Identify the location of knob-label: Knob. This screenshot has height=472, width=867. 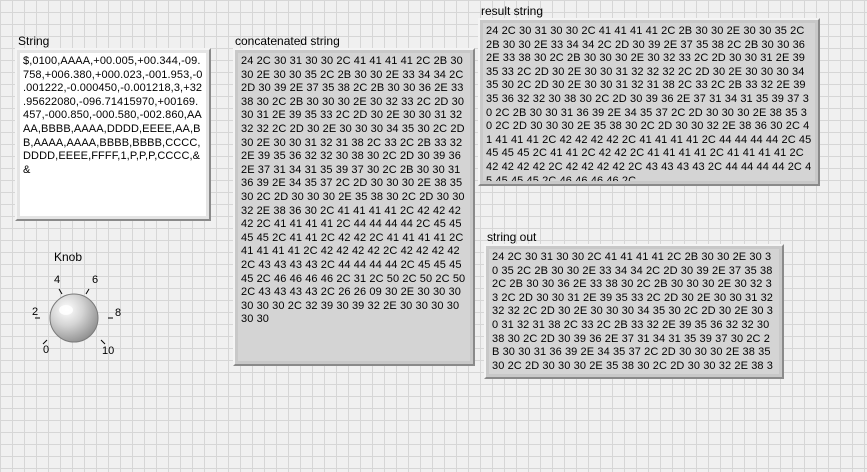
(68, 257).